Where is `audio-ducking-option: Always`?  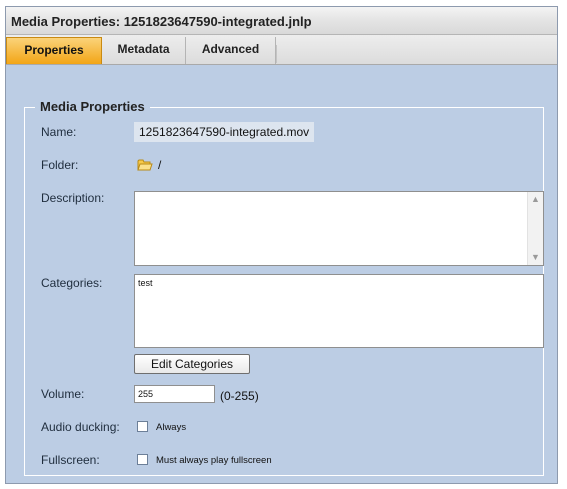
audio-ducking-option: Always is located at coordinates (171, 427).